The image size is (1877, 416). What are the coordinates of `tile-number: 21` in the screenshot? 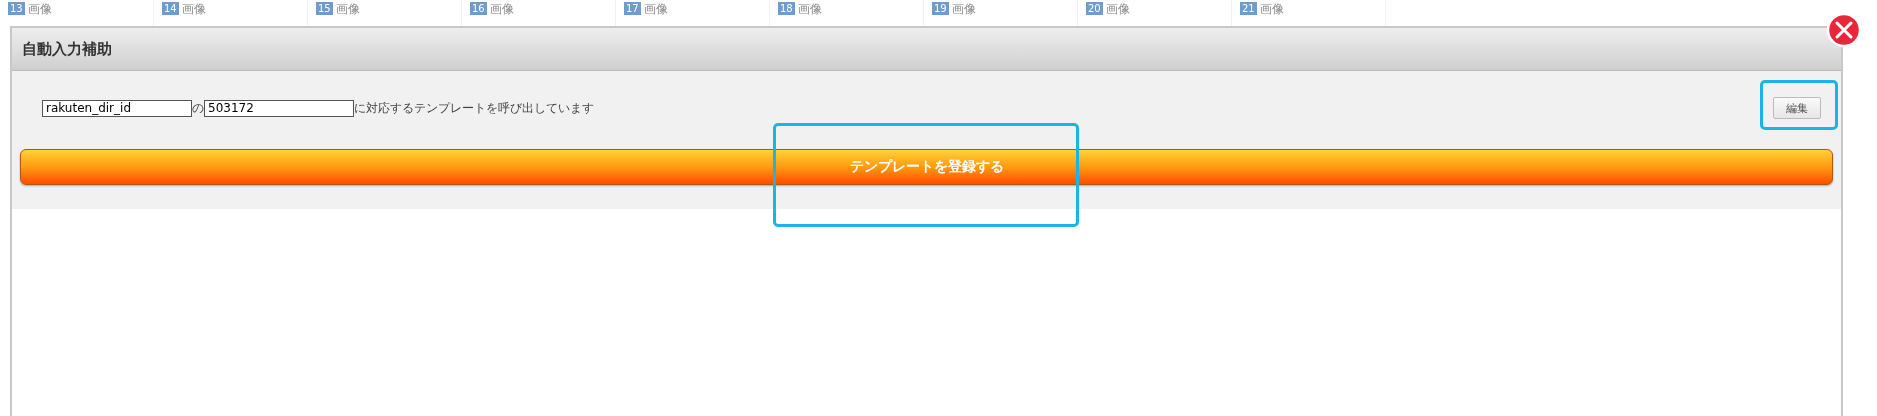 It's located at (1248, 8).